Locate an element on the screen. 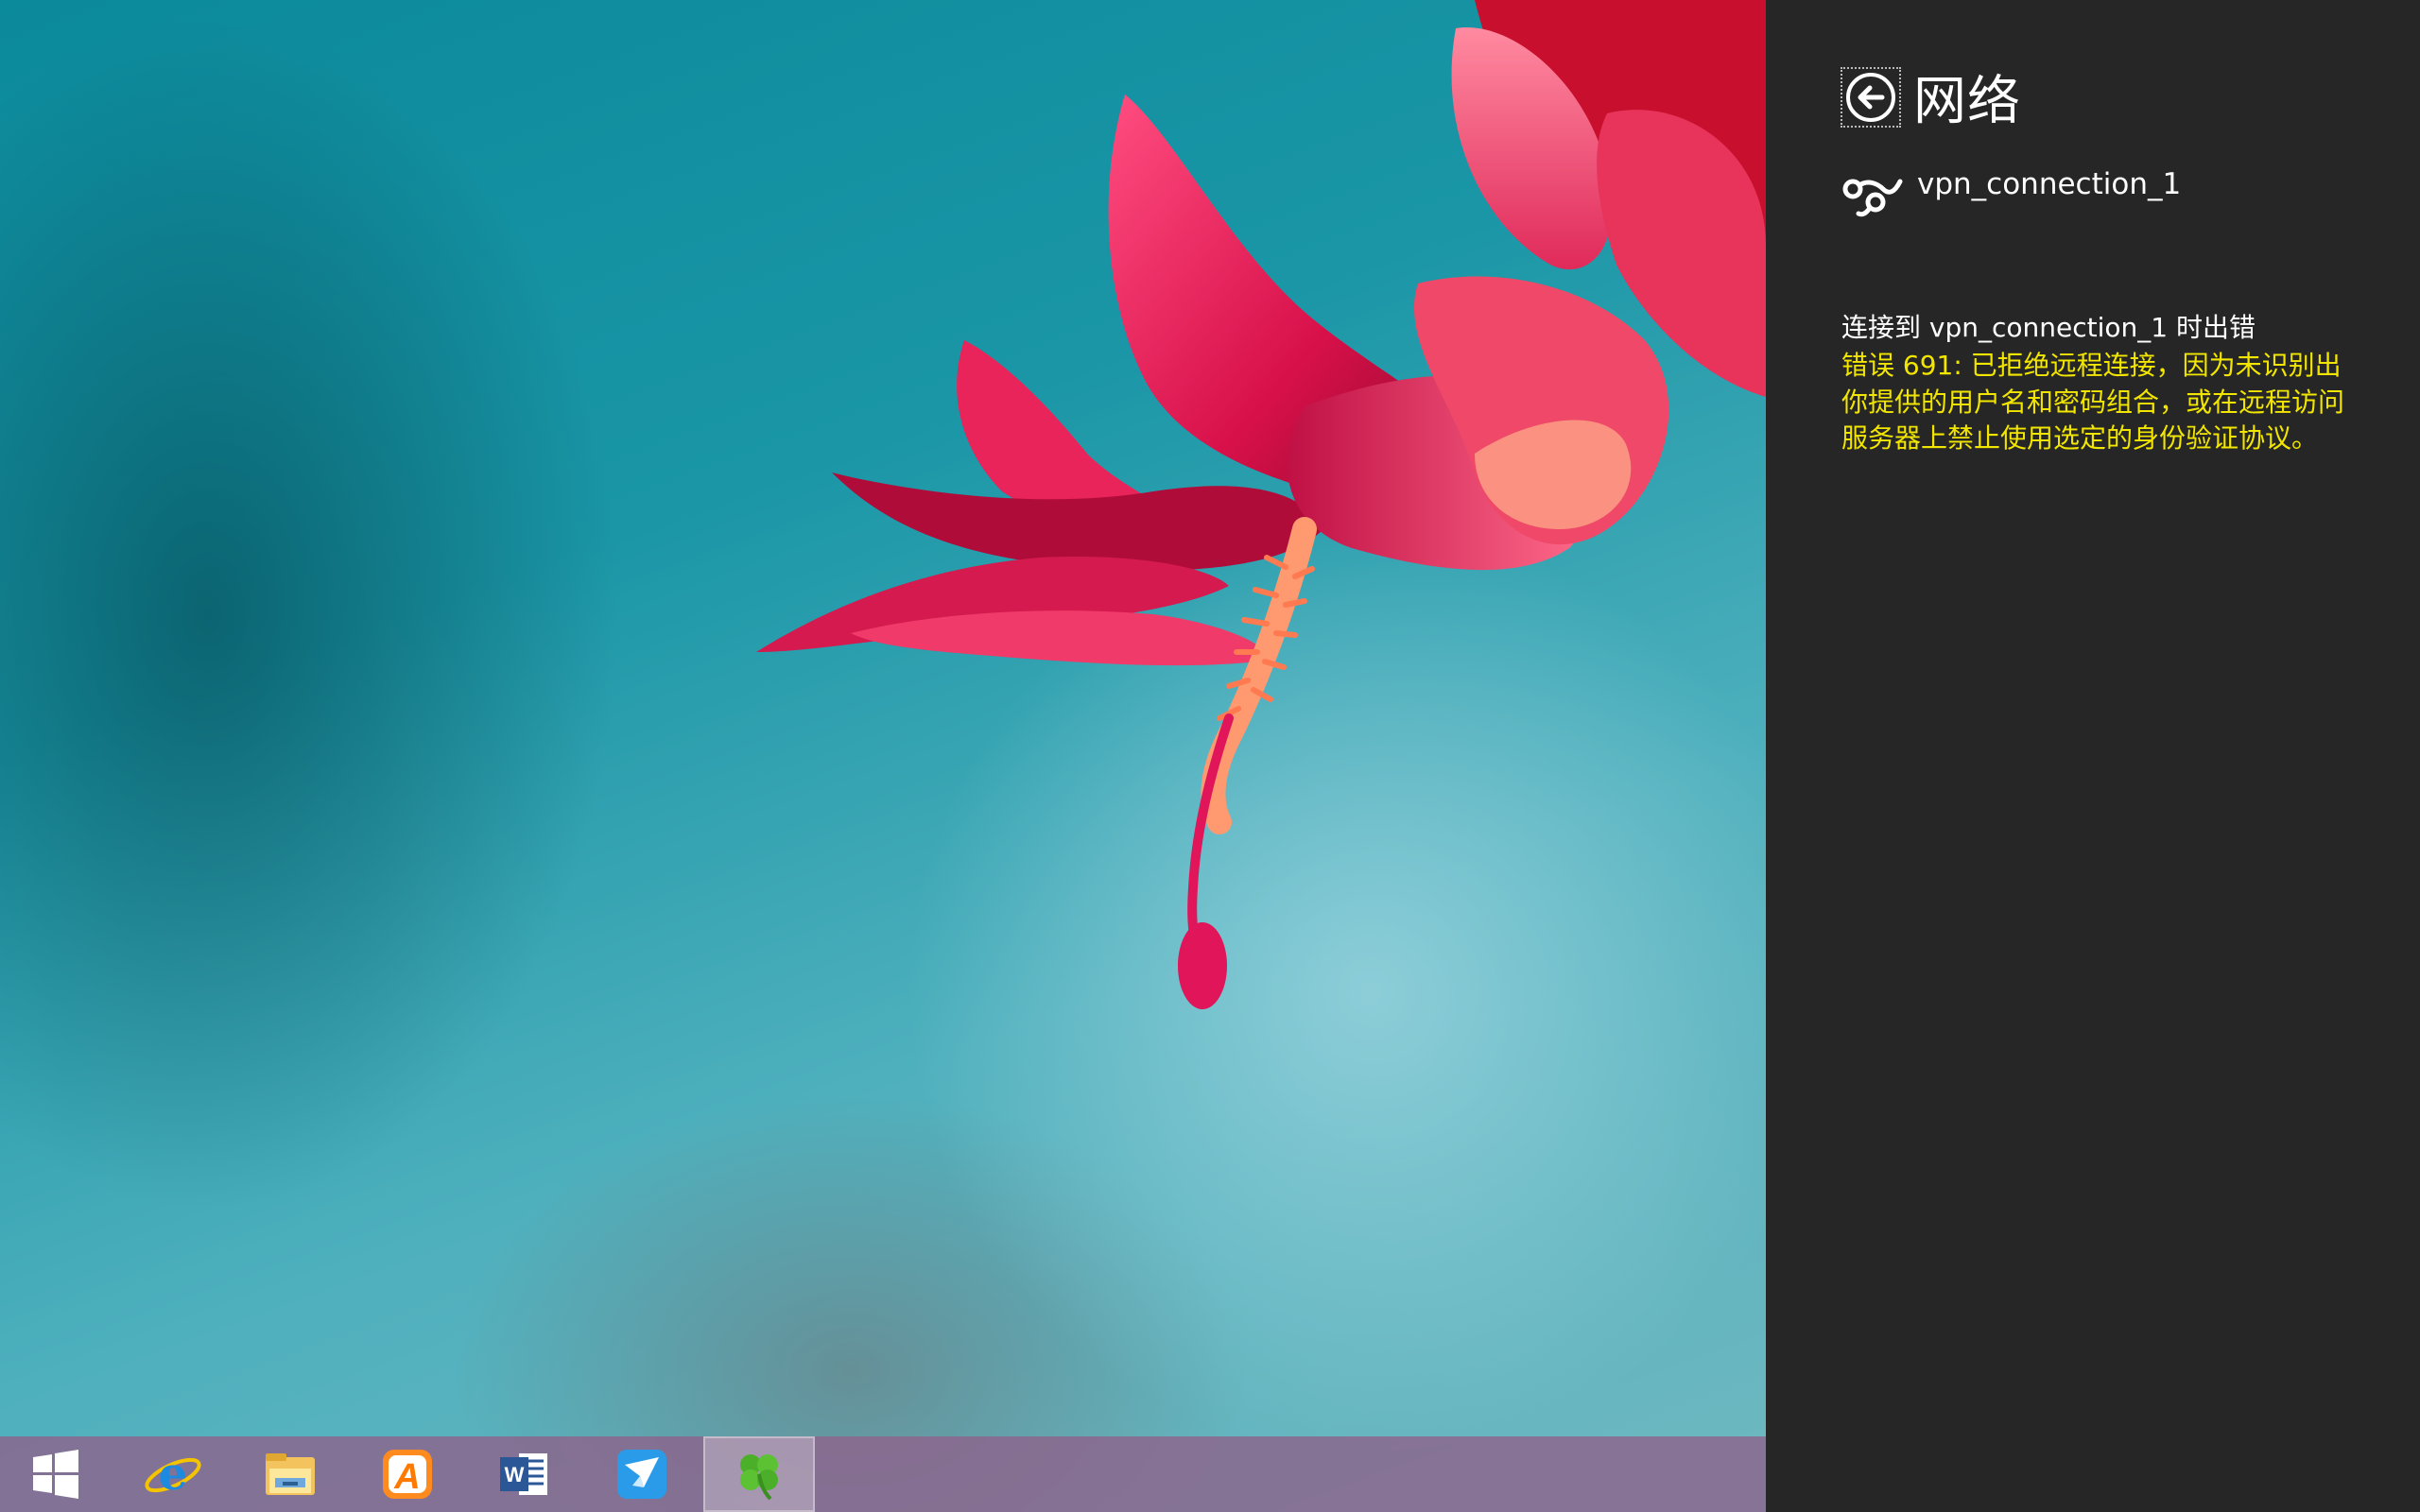  taskbar-start-button is located at coordinates (56, 1474).